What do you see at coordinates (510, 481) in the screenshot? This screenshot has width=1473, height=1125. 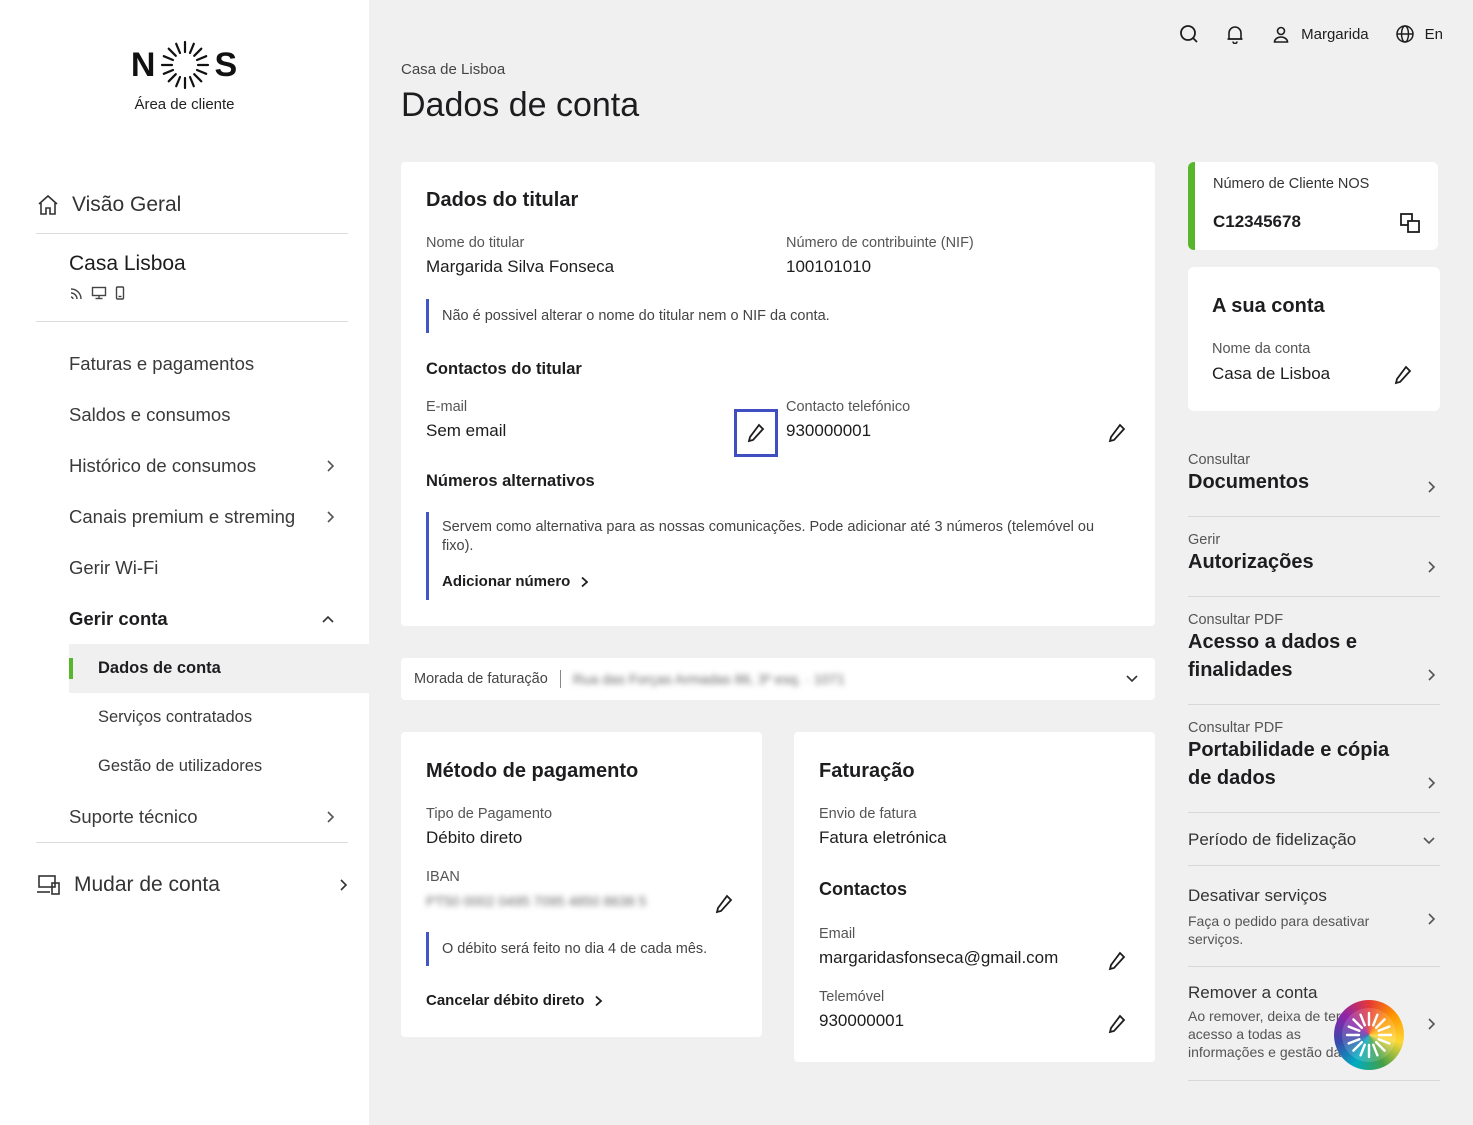 I see `alt-numbers-heading: Números alternativos` at bounding box center [510, 481].